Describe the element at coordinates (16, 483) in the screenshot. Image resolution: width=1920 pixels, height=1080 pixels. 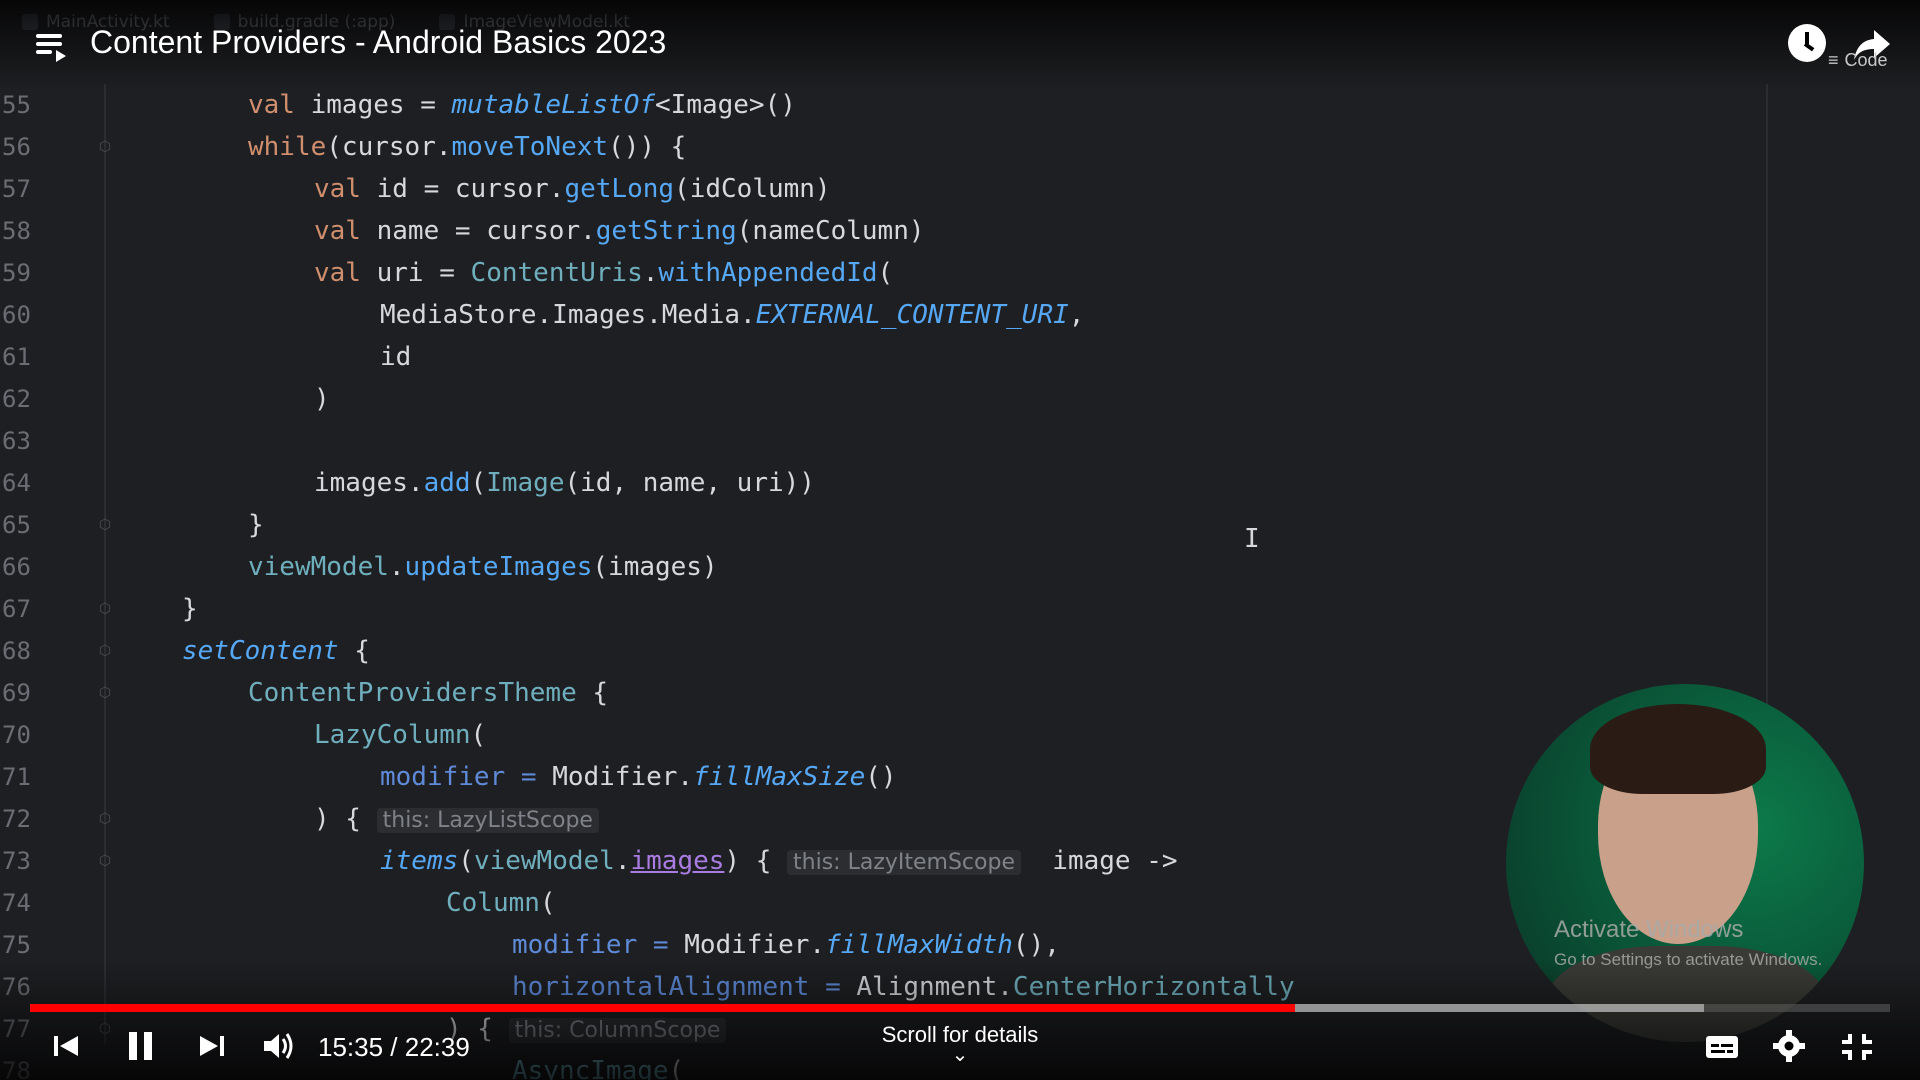
I see `line-number: 64` at that location.